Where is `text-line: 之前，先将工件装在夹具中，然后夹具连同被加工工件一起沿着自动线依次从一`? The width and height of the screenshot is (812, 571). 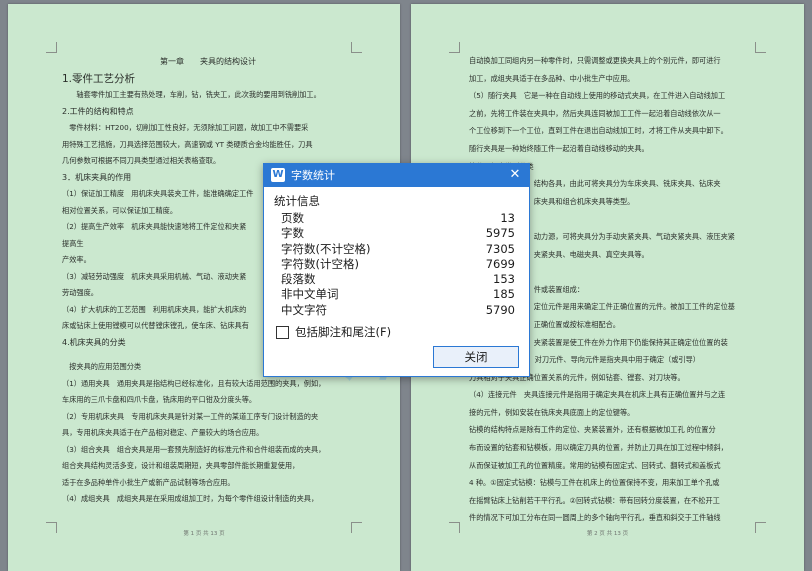
text-line: 之前，先将工件装在夹具中，然后夹具连同被加工工件一起沿着自动线依次从一 is located at coordinates (595, 113).